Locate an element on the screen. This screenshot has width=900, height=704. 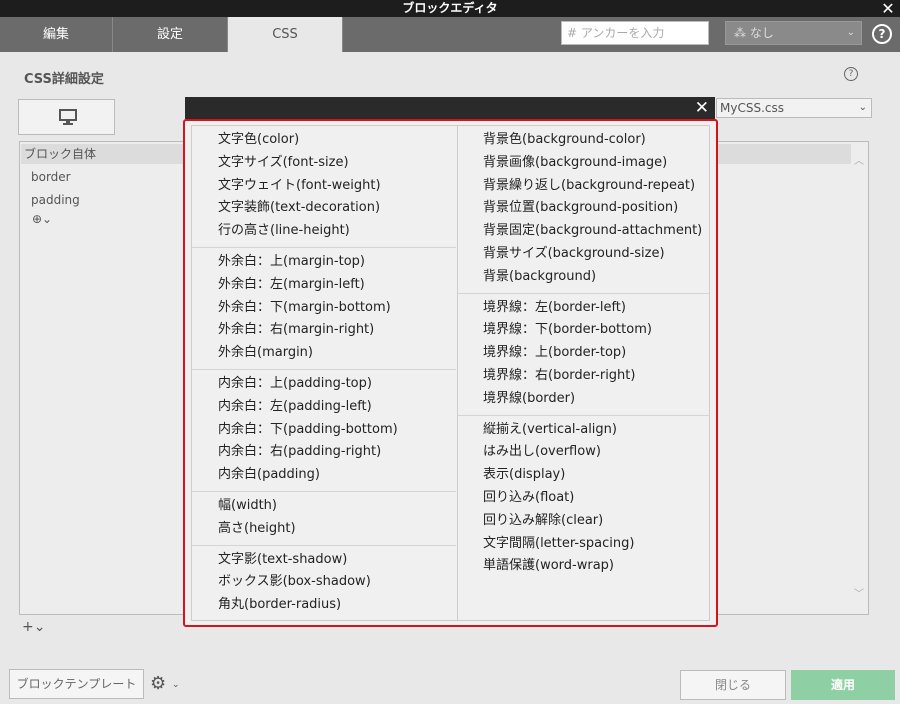
property-item: 背景(background) is located at coordinates (584, 277).